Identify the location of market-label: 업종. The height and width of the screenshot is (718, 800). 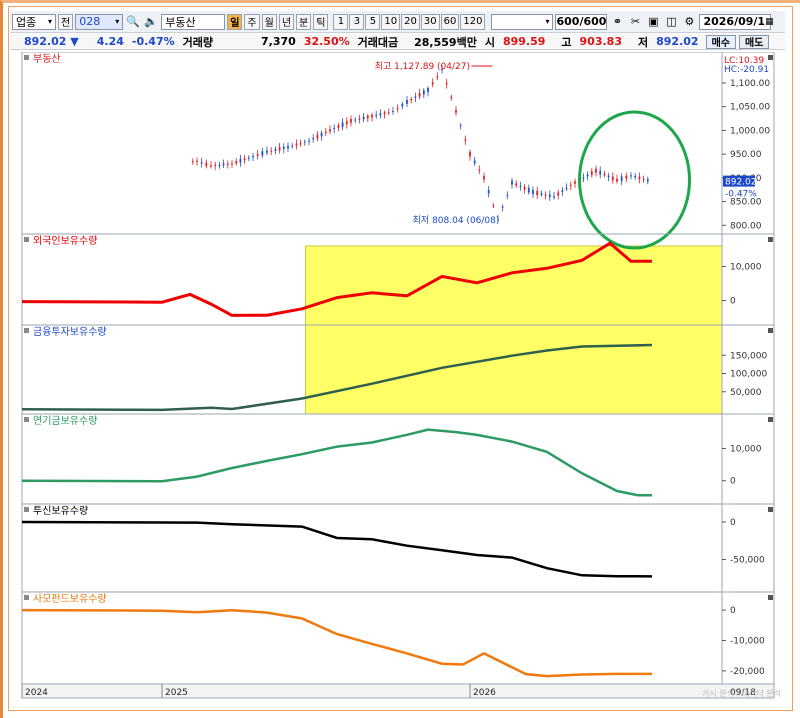
(26, 22).